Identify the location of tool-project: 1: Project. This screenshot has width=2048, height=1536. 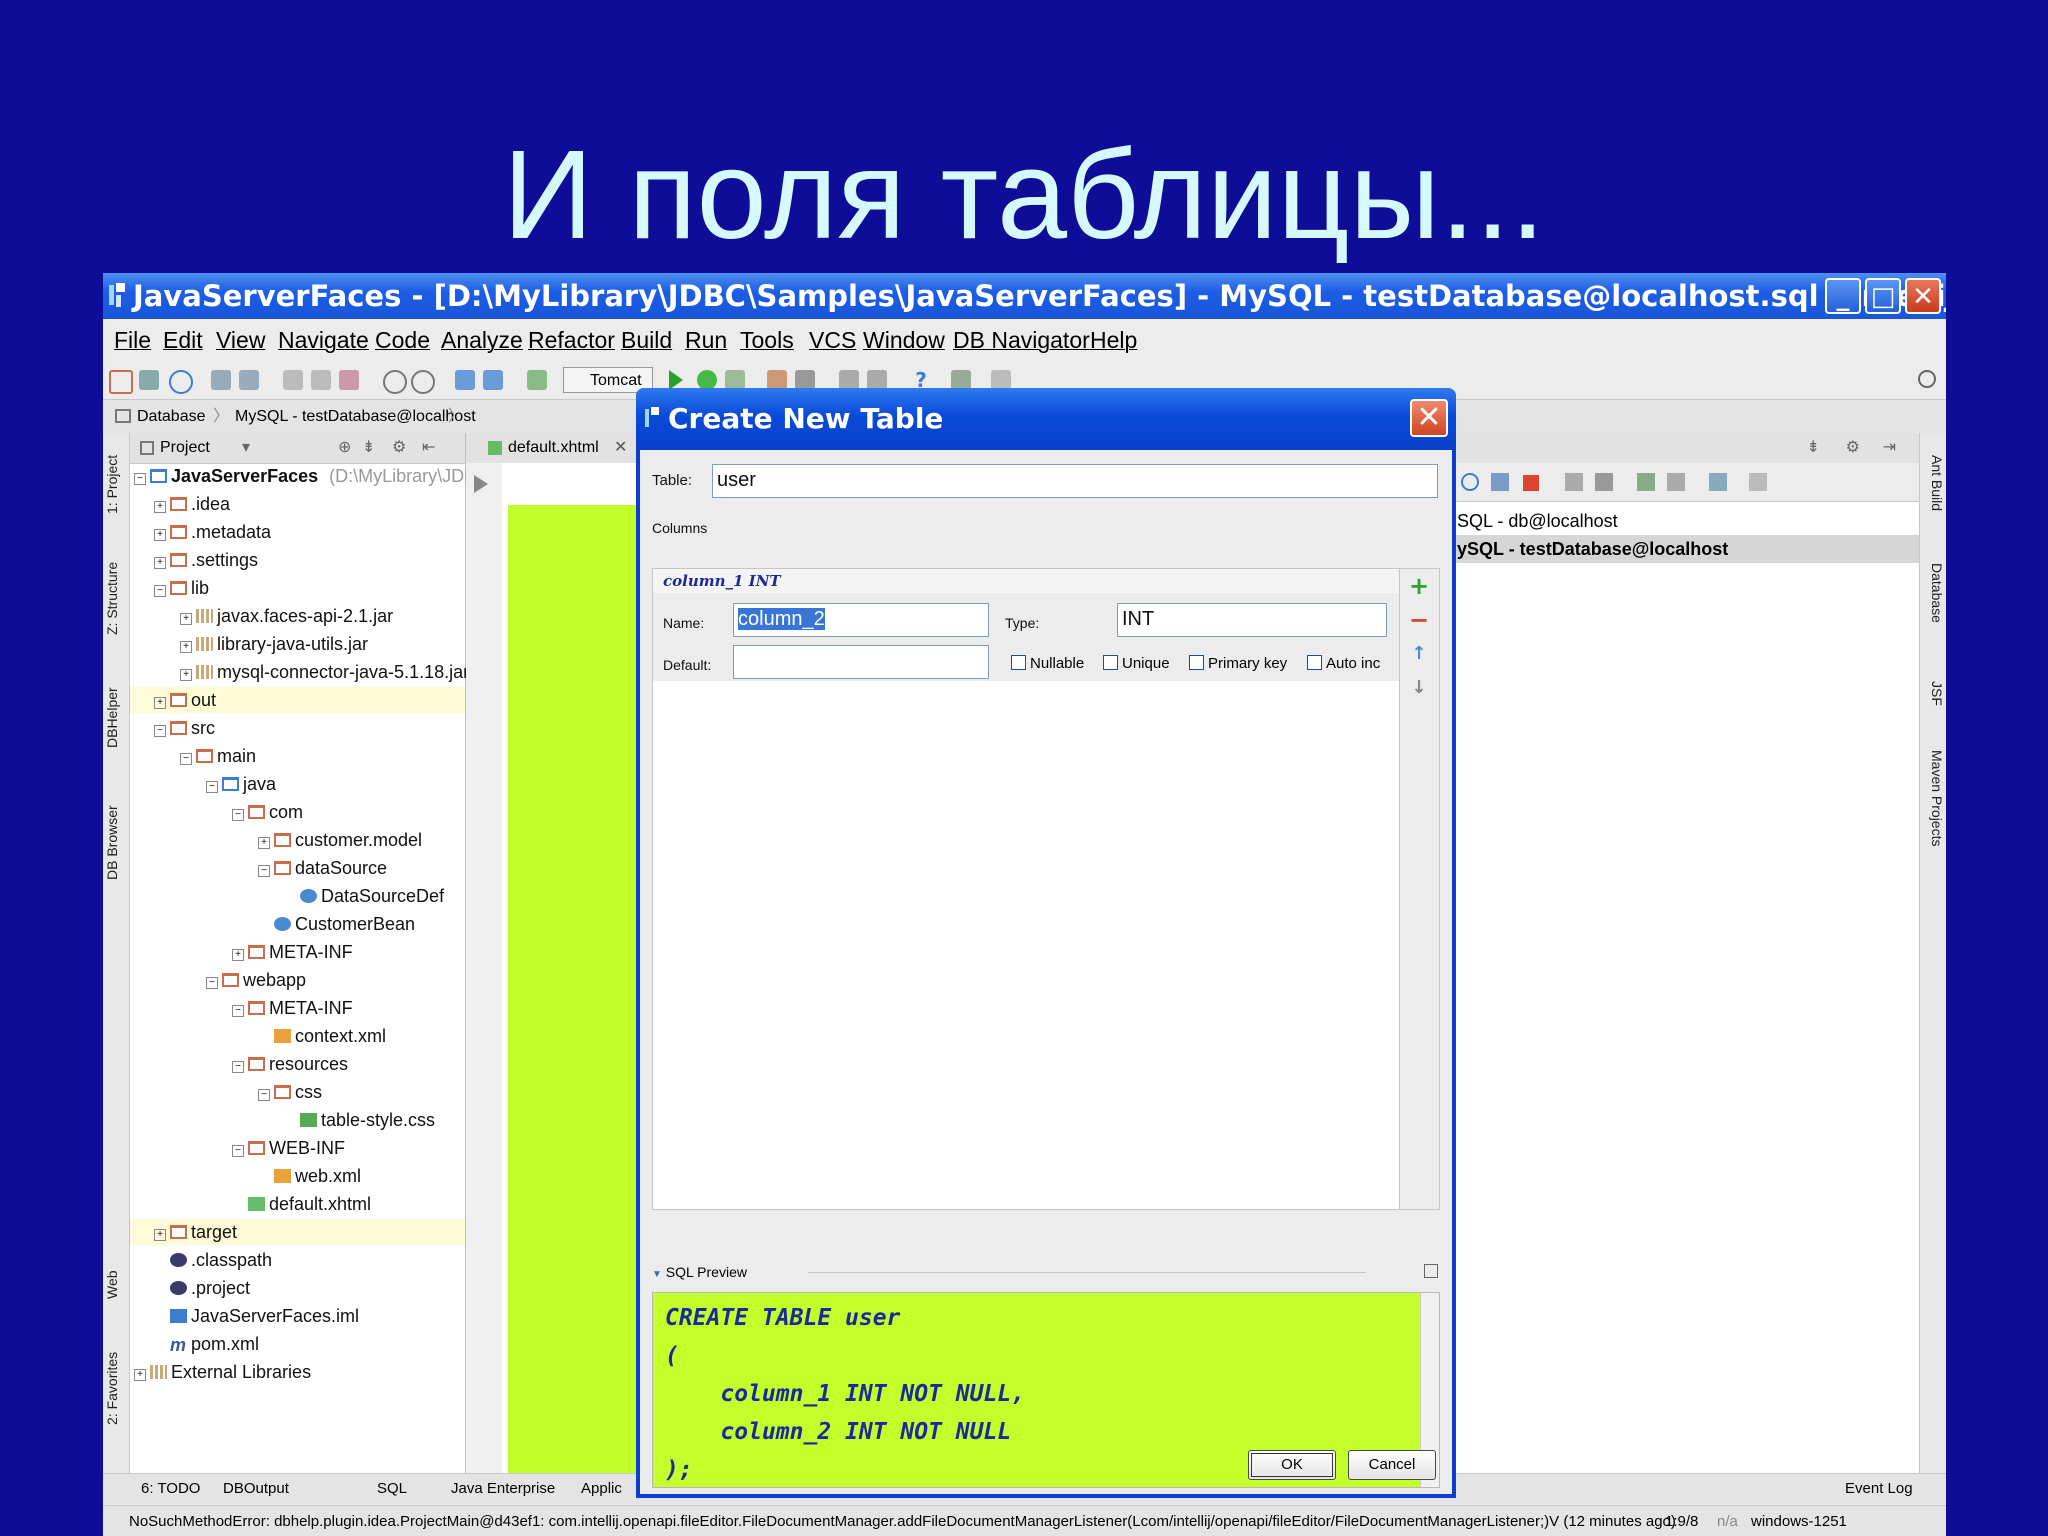
(116, 484).